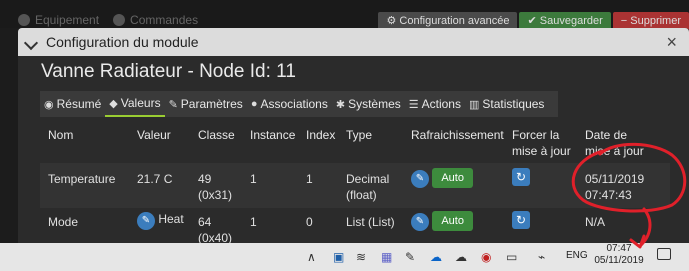 This screenshot has width=689, height=271. I want to click on tab-actions: ☰ Actions, so click(435, 104).